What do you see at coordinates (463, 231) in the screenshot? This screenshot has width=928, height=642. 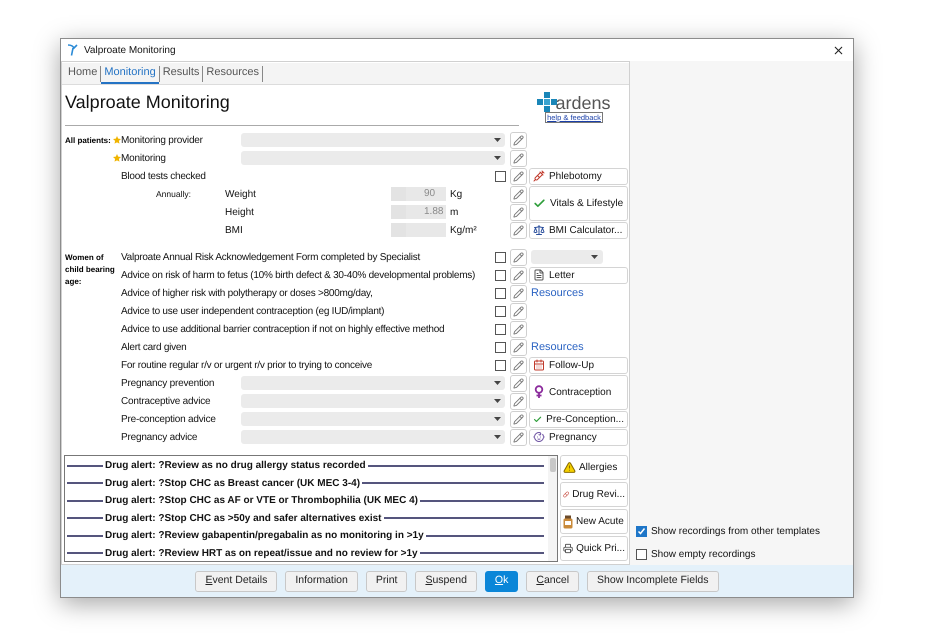 I see `unit-label: Kg/m²` at bounding box center [463, 231].